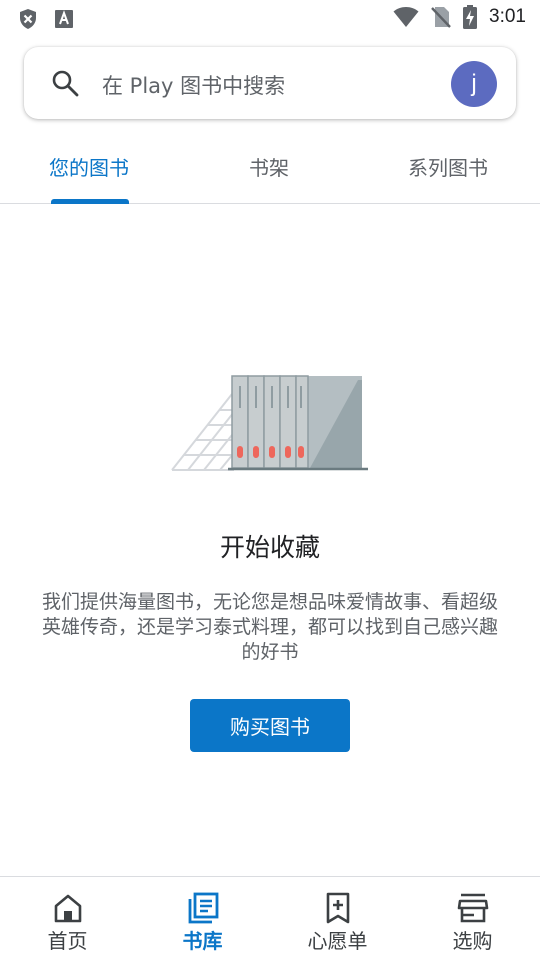  I want to click on bookshelf-illustration, so click(269, 423).